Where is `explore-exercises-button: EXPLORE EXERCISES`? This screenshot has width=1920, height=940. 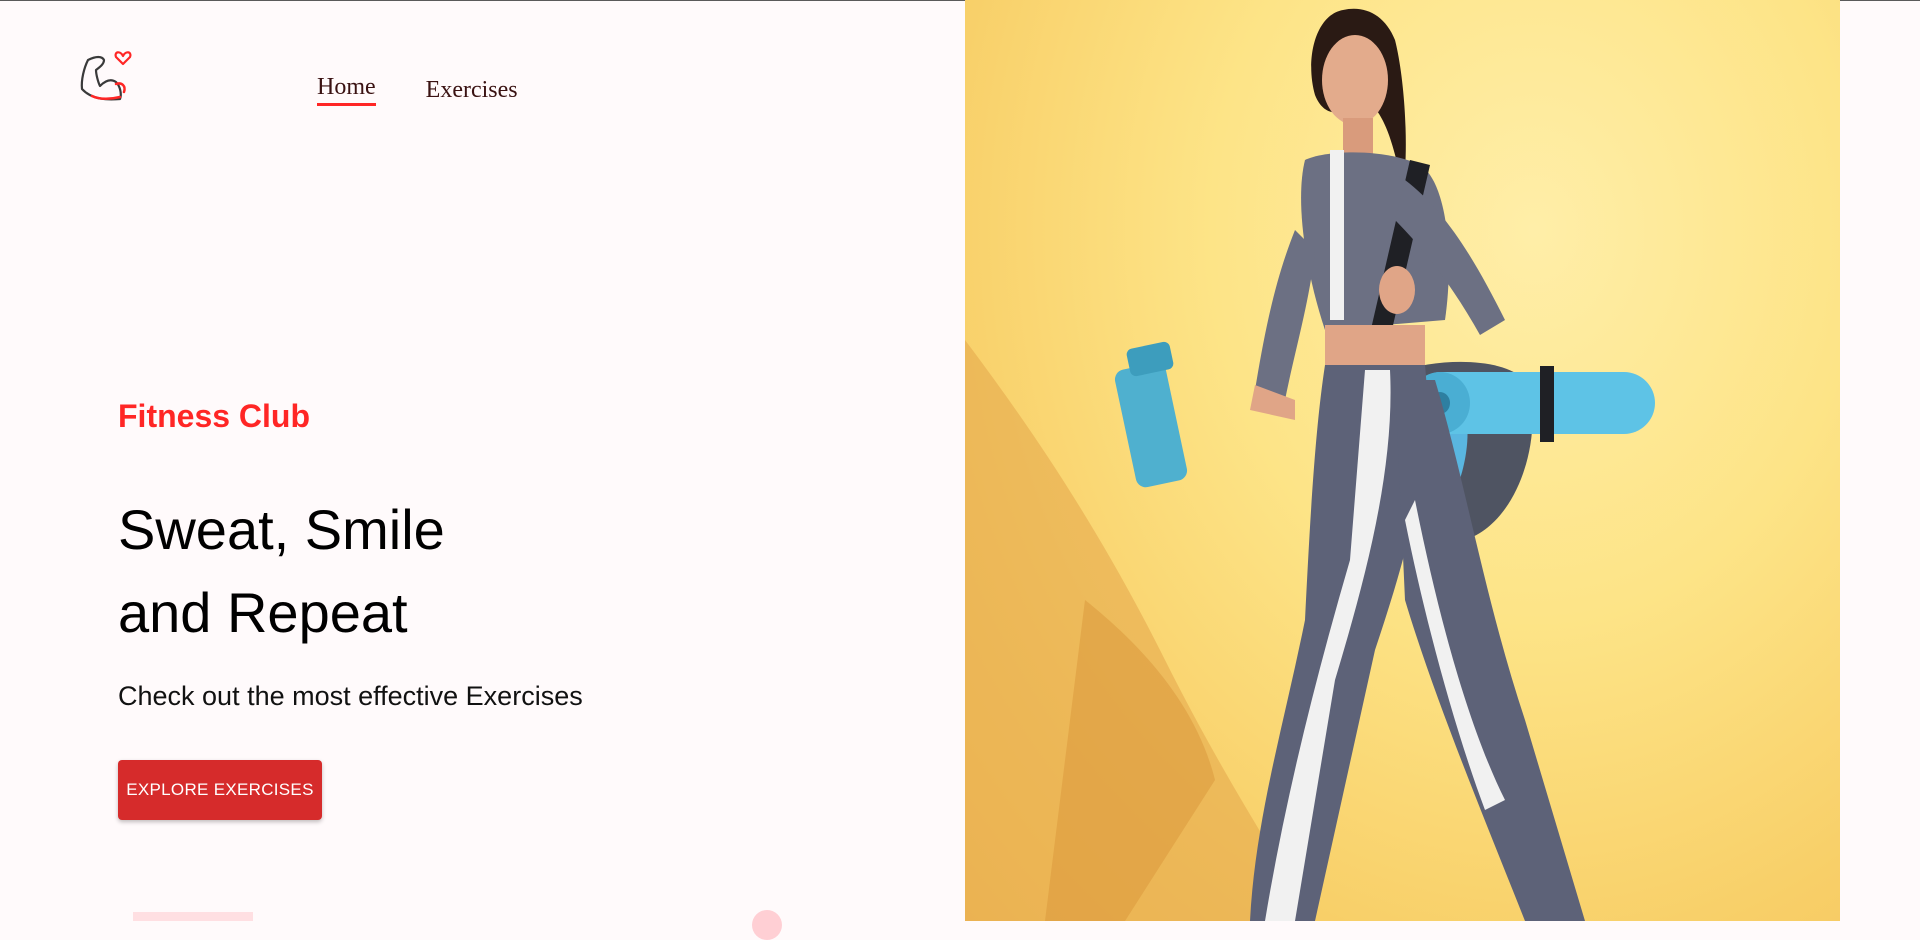 explore-exercises-button: EXPLORE EXERCISES is located at coordinates (220, 790).